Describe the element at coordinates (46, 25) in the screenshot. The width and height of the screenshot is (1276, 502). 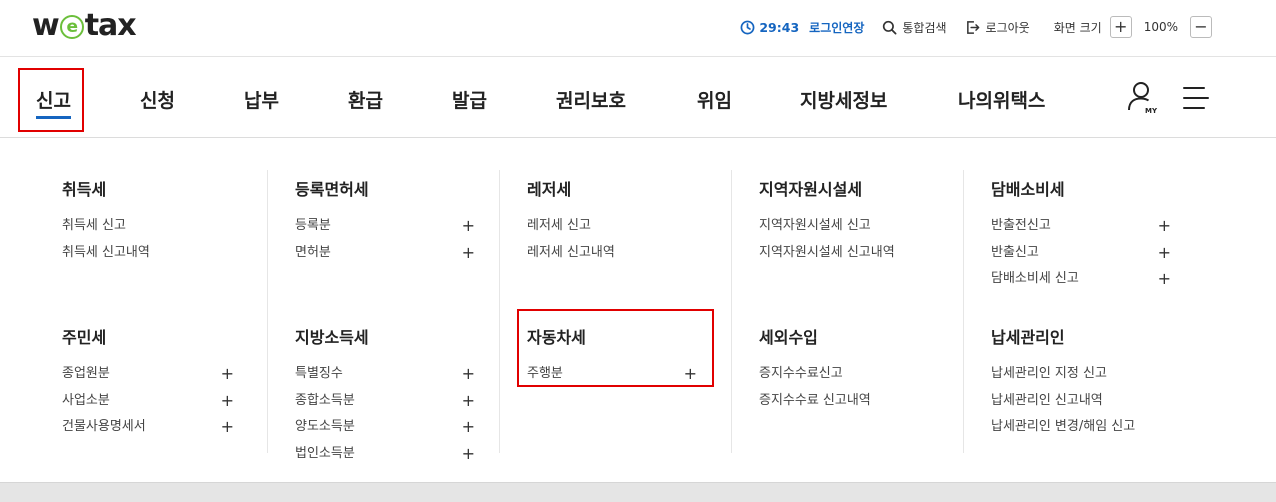
I see `logo-text-w: w` at that location.